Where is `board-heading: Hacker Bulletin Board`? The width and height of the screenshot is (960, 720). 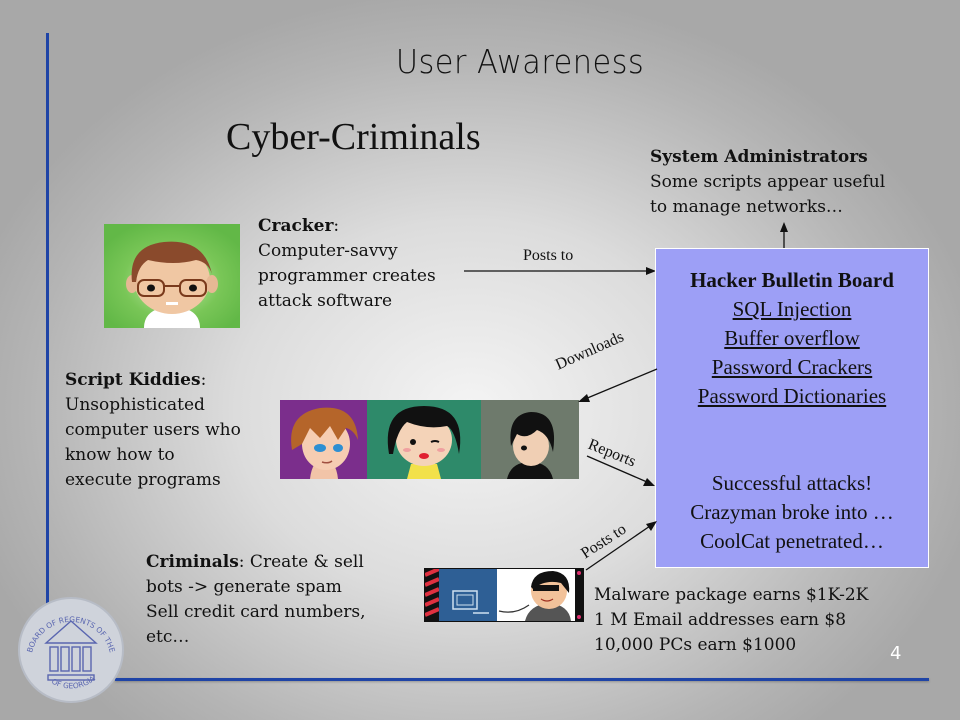 board-heading: Hacker Bulletin Board is located at coordinates (792, 280).